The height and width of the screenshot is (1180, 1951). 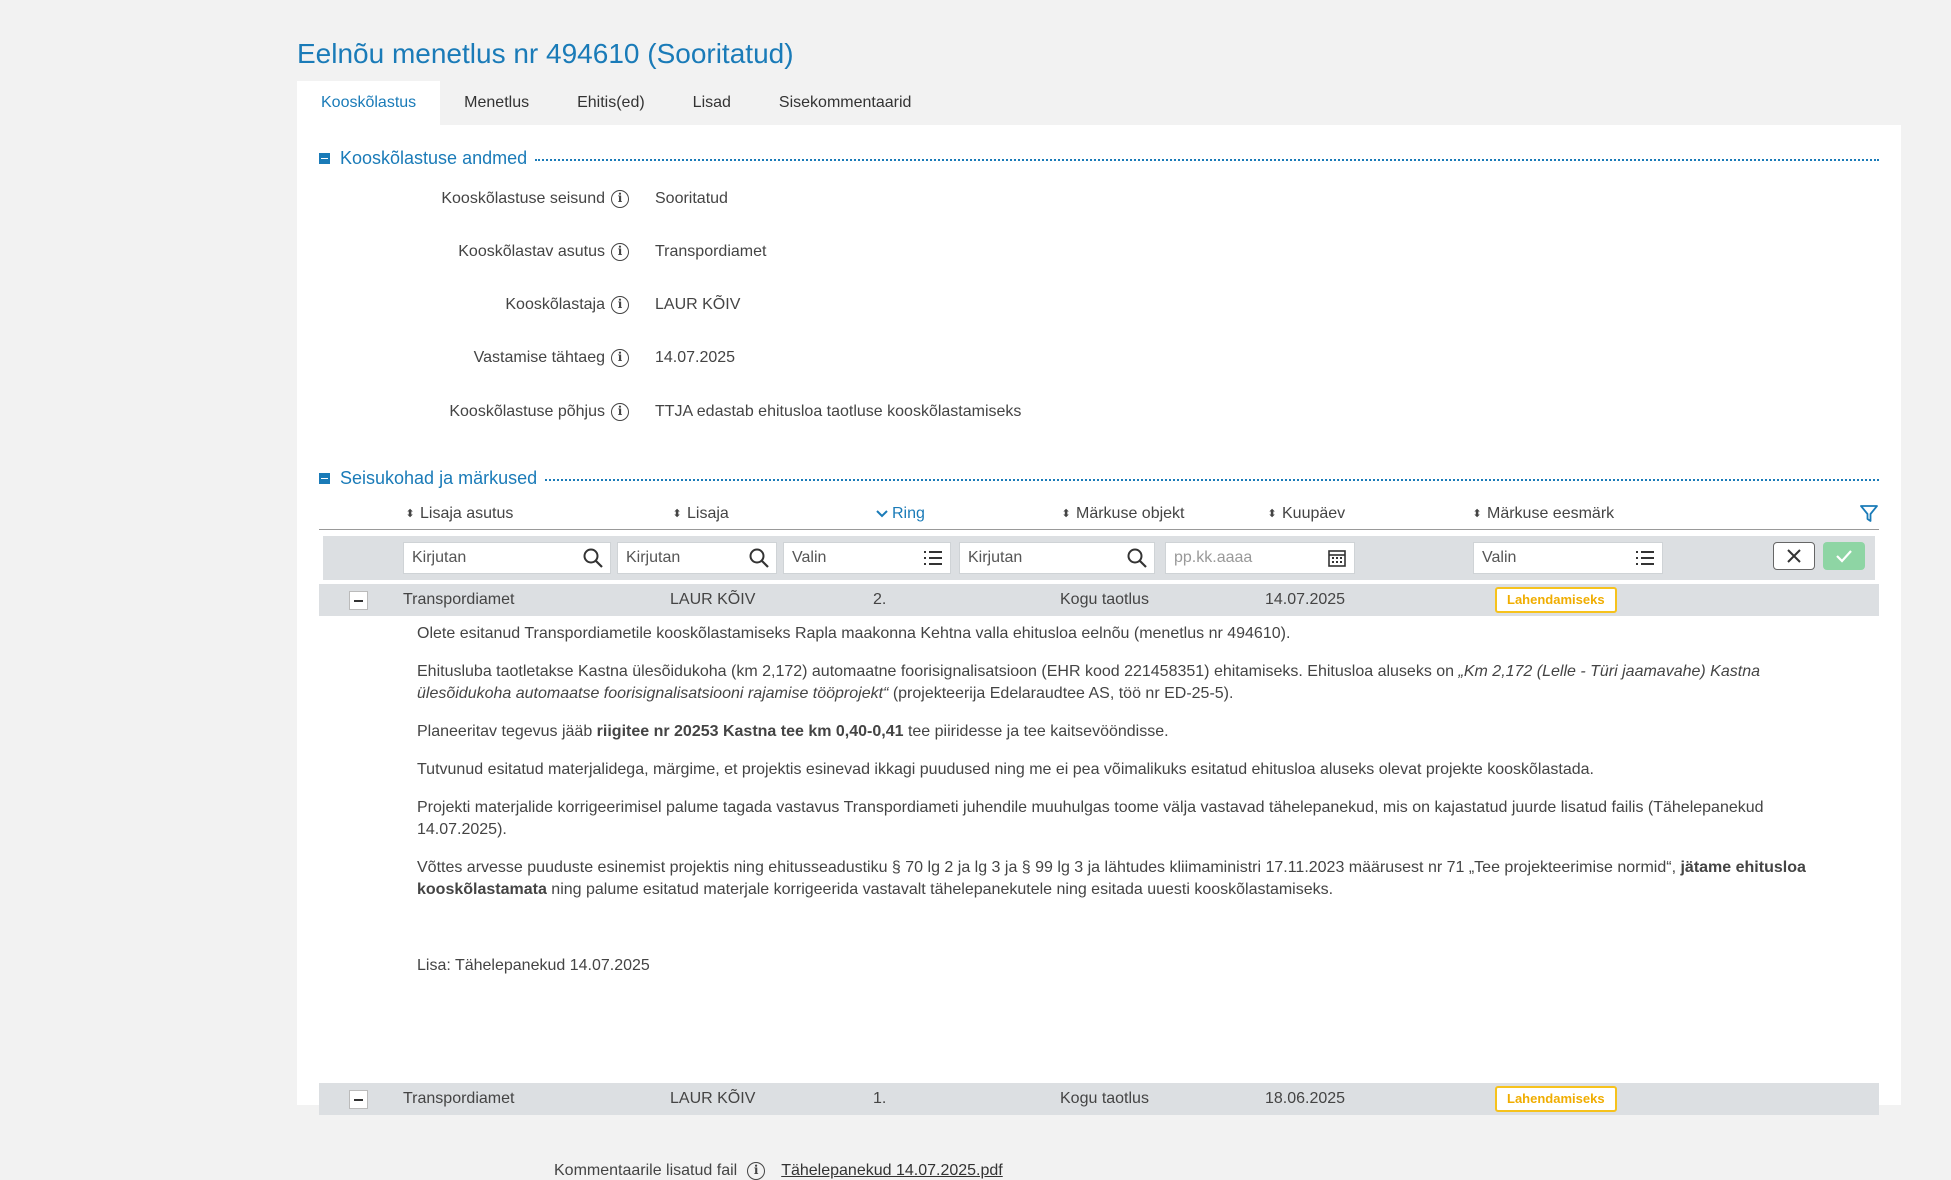 I want to click on attachment-label: Kommentaarile lisatud fail, so click(x=646, y=1170).